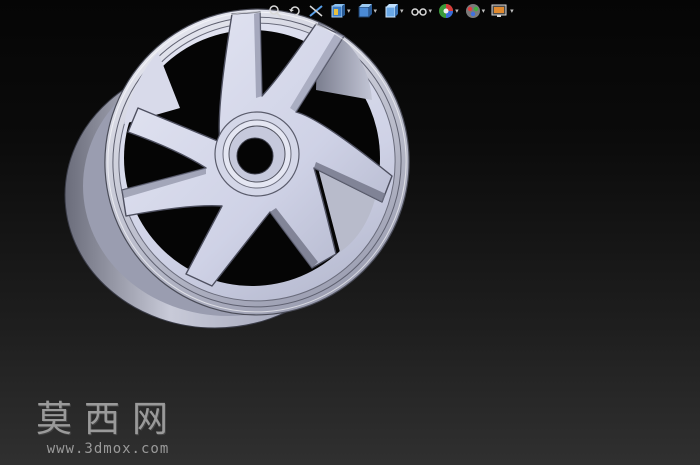  What do you see at coordinates (108, 449) in the screenshot?
I see `watermark-url: www.3dmox.com` at bounding box center [108, 449].